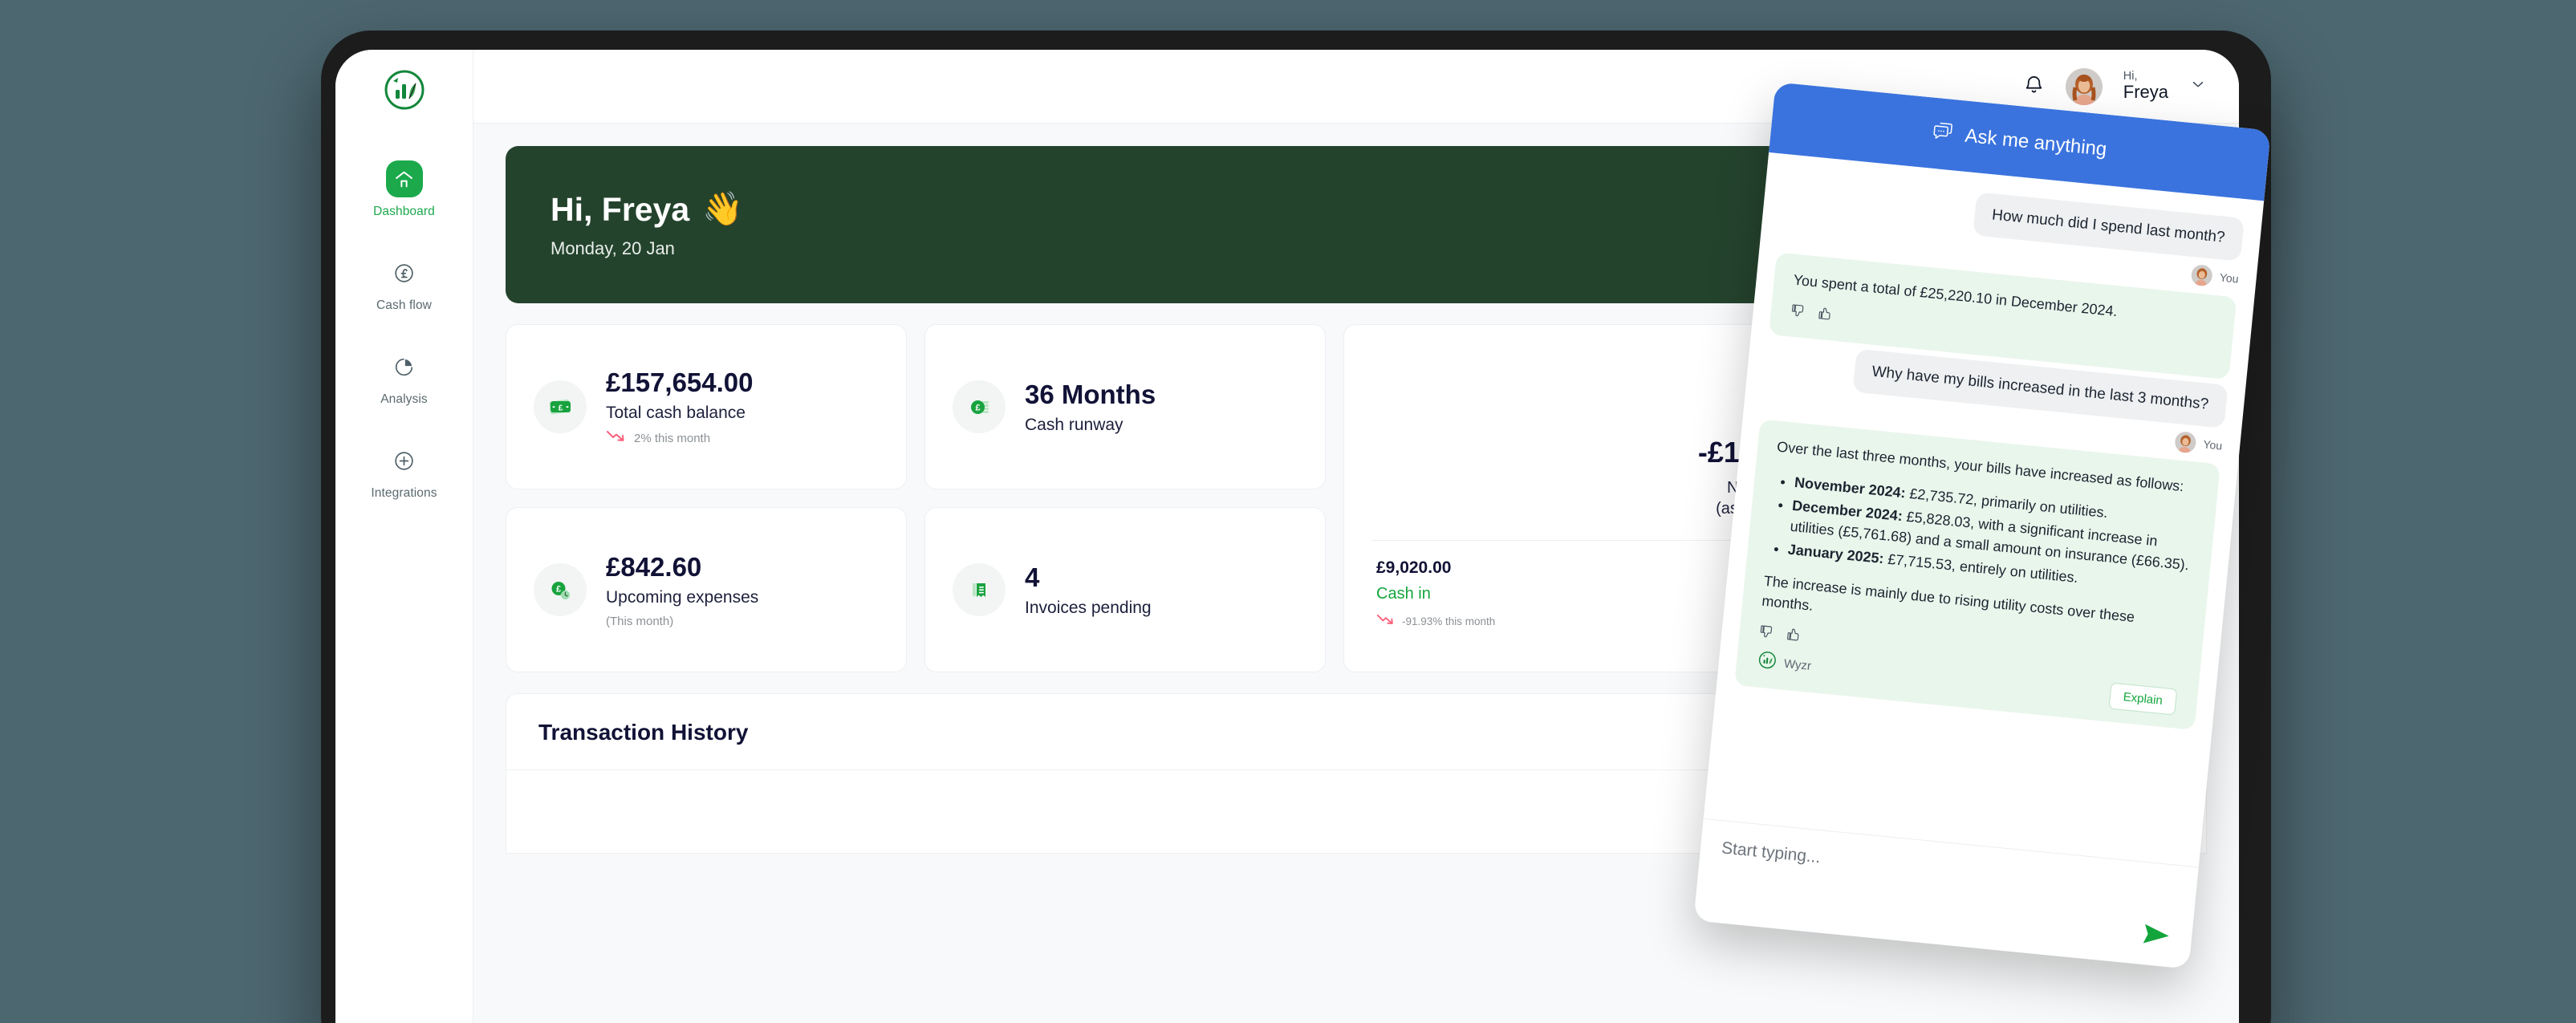  I want to click on wyzr-logo, so click(405, 89).